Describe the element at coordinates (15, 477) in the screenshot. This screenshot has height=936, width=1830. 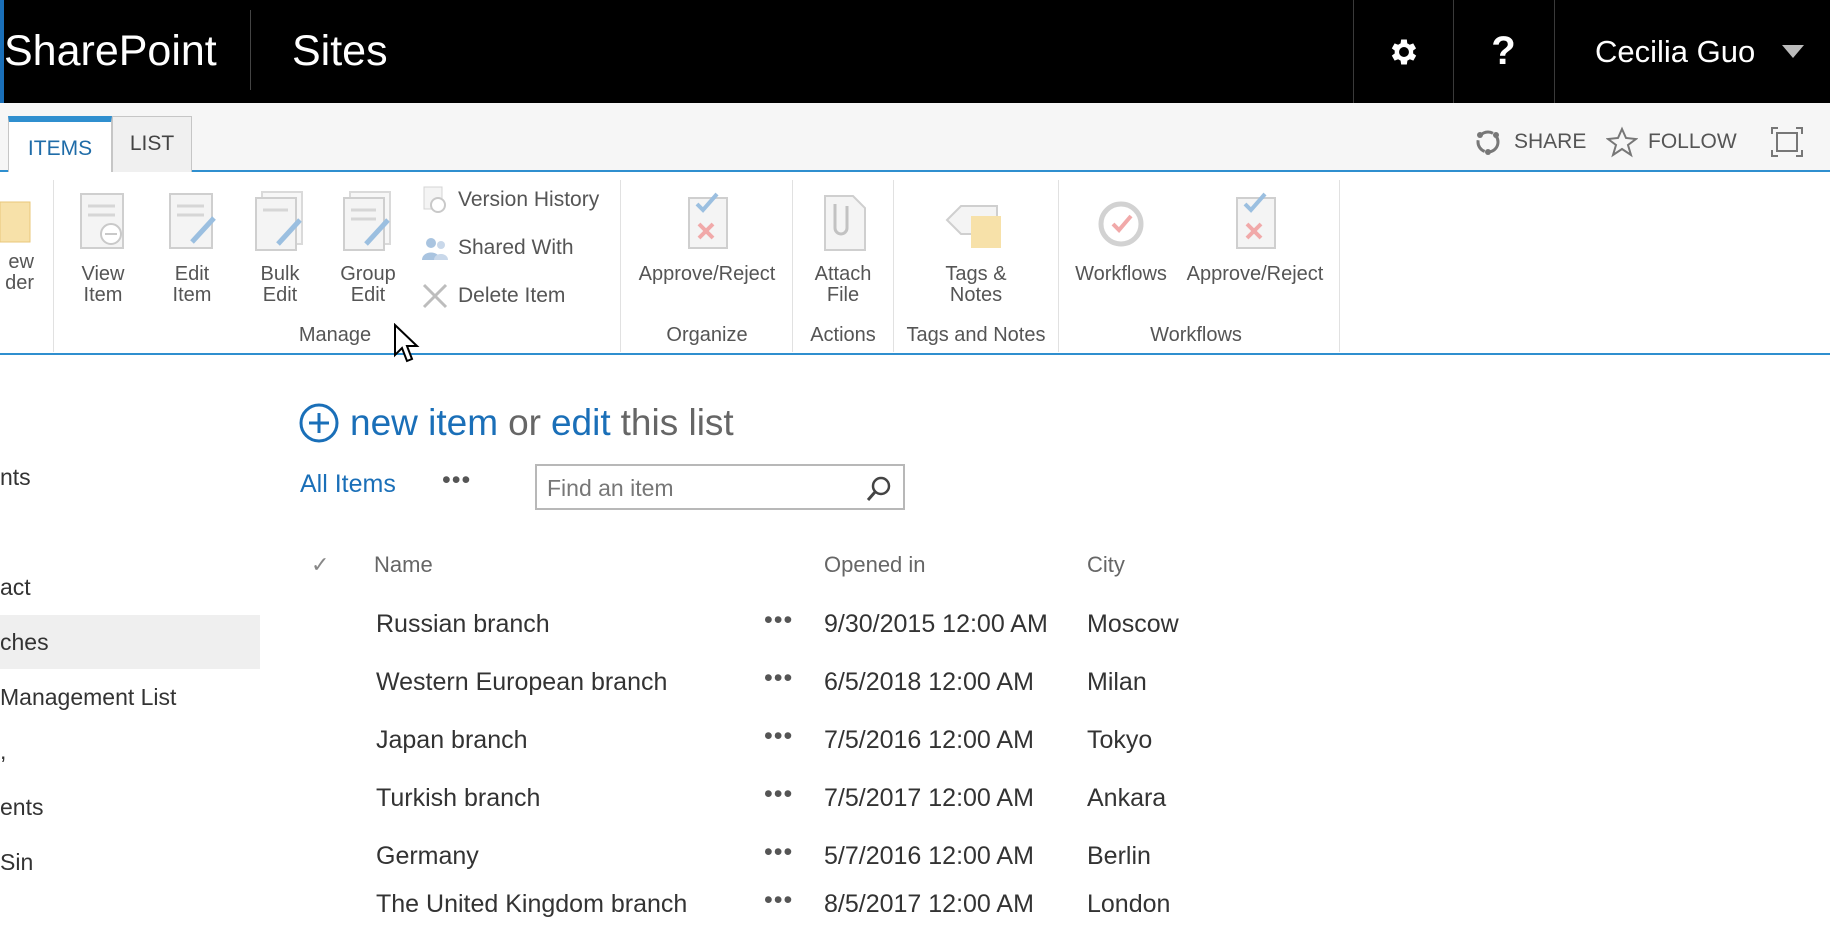
I see `left-nav-item: nts` at that location.